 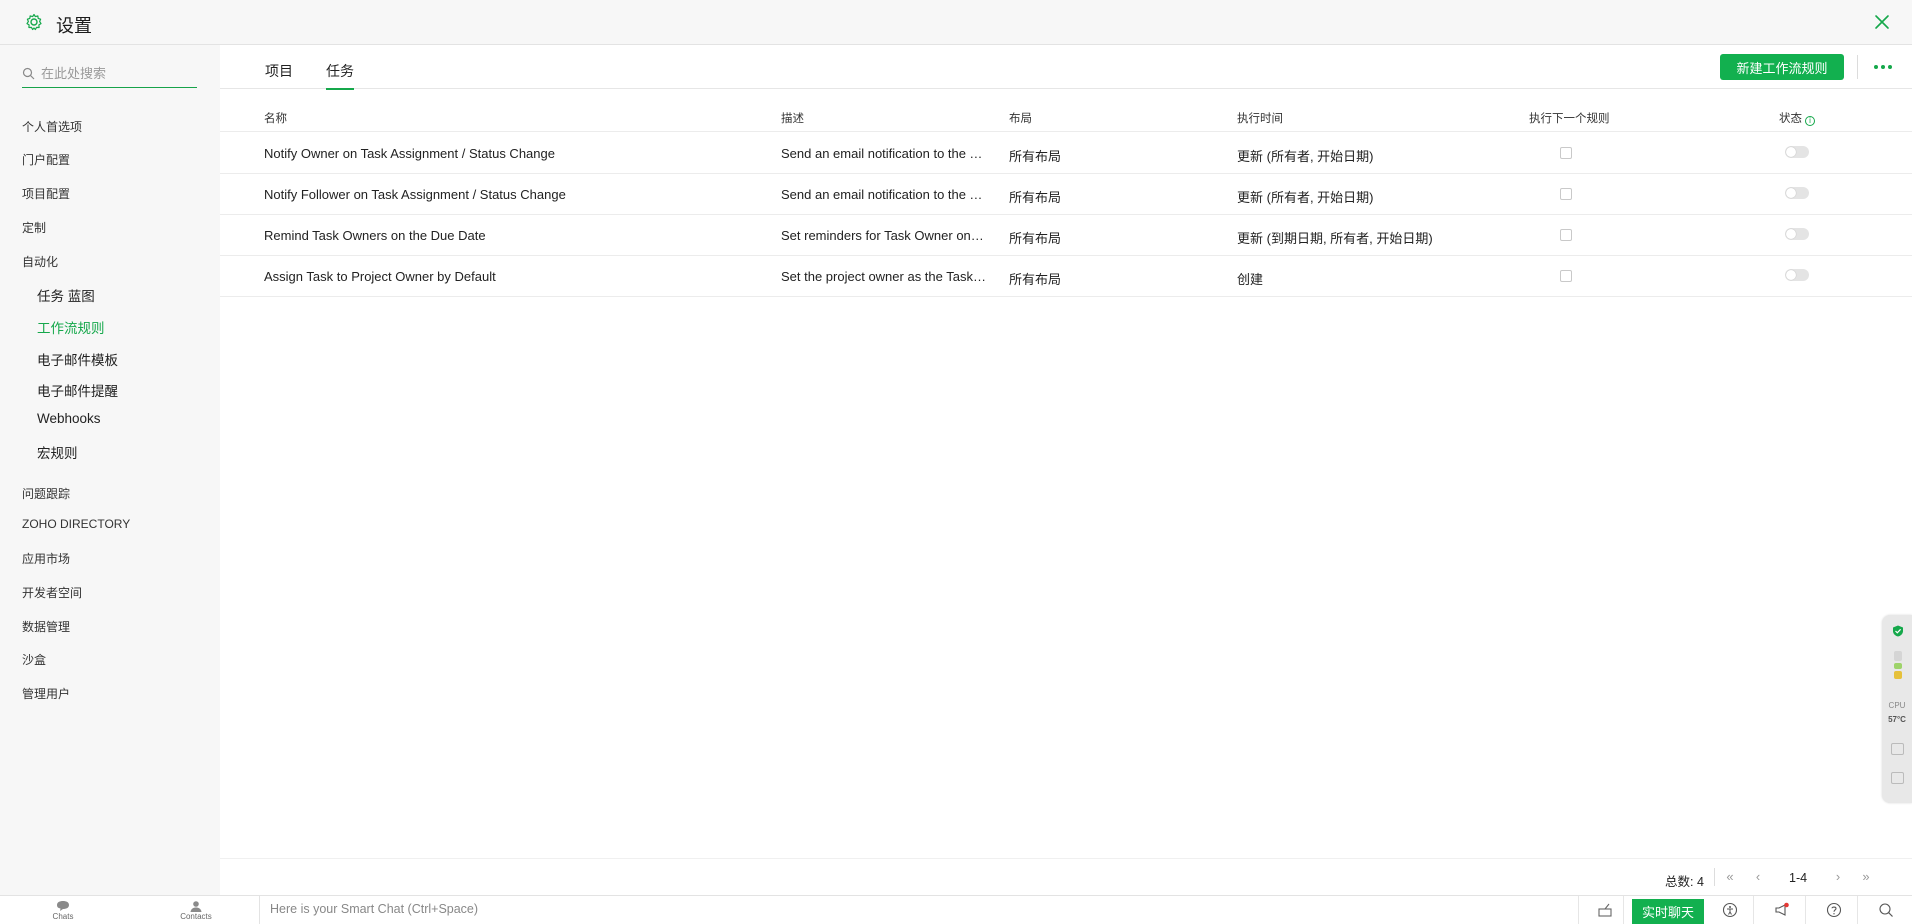 I want to click on search-chat-icon, so click(x=1886, y=910).